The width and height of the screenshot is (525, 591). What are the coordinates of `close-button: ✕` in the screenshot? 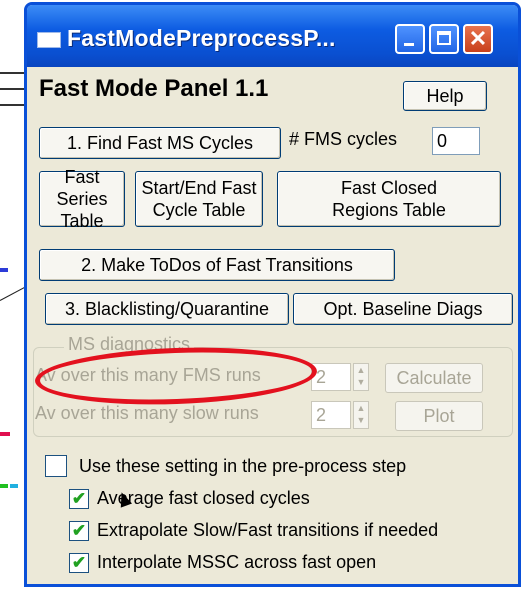 It's located at (478, 39).